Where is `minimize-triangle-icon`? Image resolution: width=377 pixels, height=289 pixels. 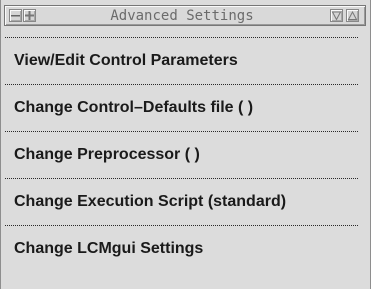
minimize-triangle-icon is located at coordinates (336, 15).